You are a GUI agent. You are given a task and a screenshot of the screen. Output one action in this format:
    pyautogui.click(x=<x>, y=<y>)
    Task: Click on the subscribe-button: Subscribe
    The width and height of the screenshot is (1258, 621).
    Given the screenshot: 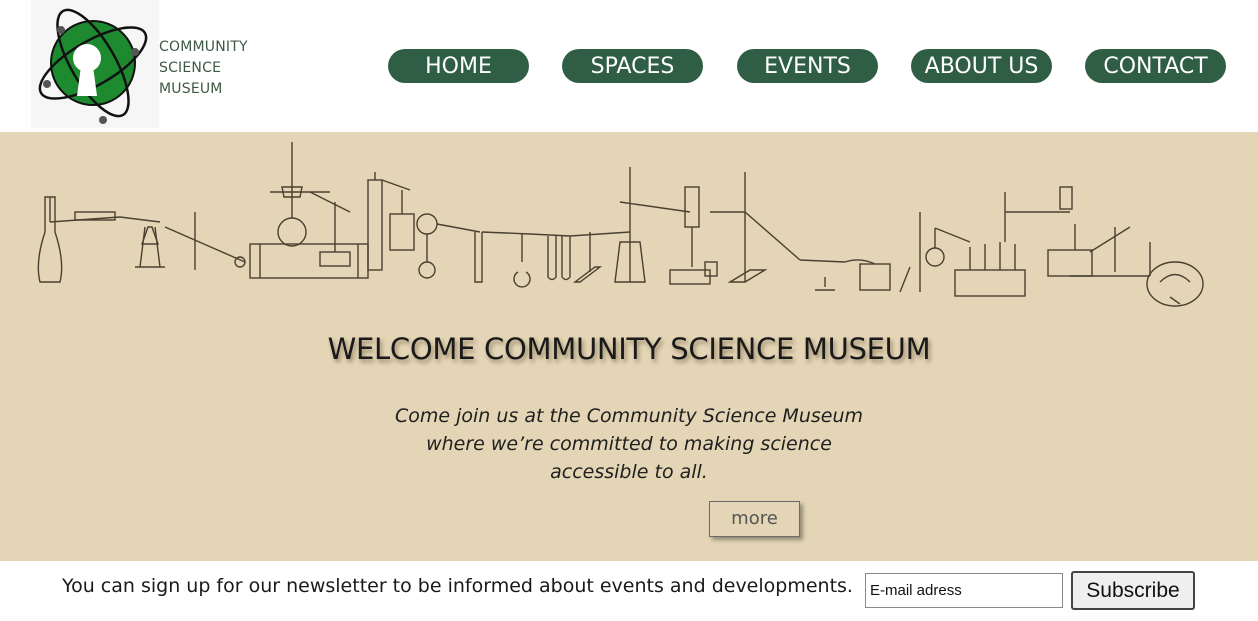 What is the action you would take?
    pyautogui.click(x=1133, y=590)
    